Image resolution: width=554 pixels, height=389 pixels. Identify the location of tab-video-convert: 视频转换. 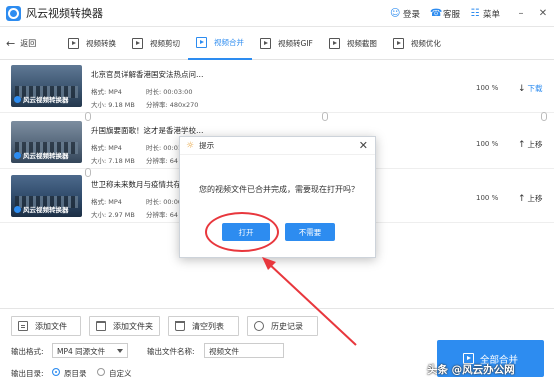
(92, 43).